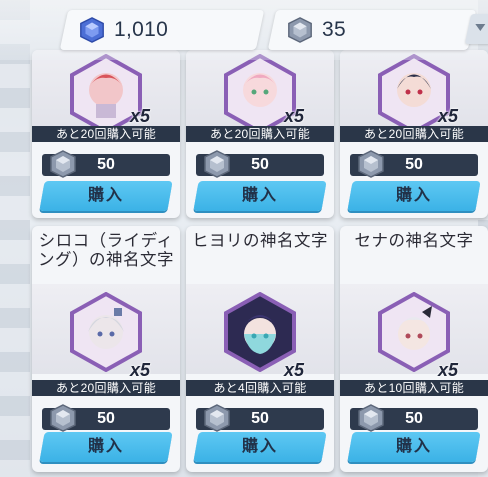 The image size is (488, 477). What do you see at coordinates (372, 30) in the screenshot?
I see `eligma-counter: 35` at bounding box center [372, 30].